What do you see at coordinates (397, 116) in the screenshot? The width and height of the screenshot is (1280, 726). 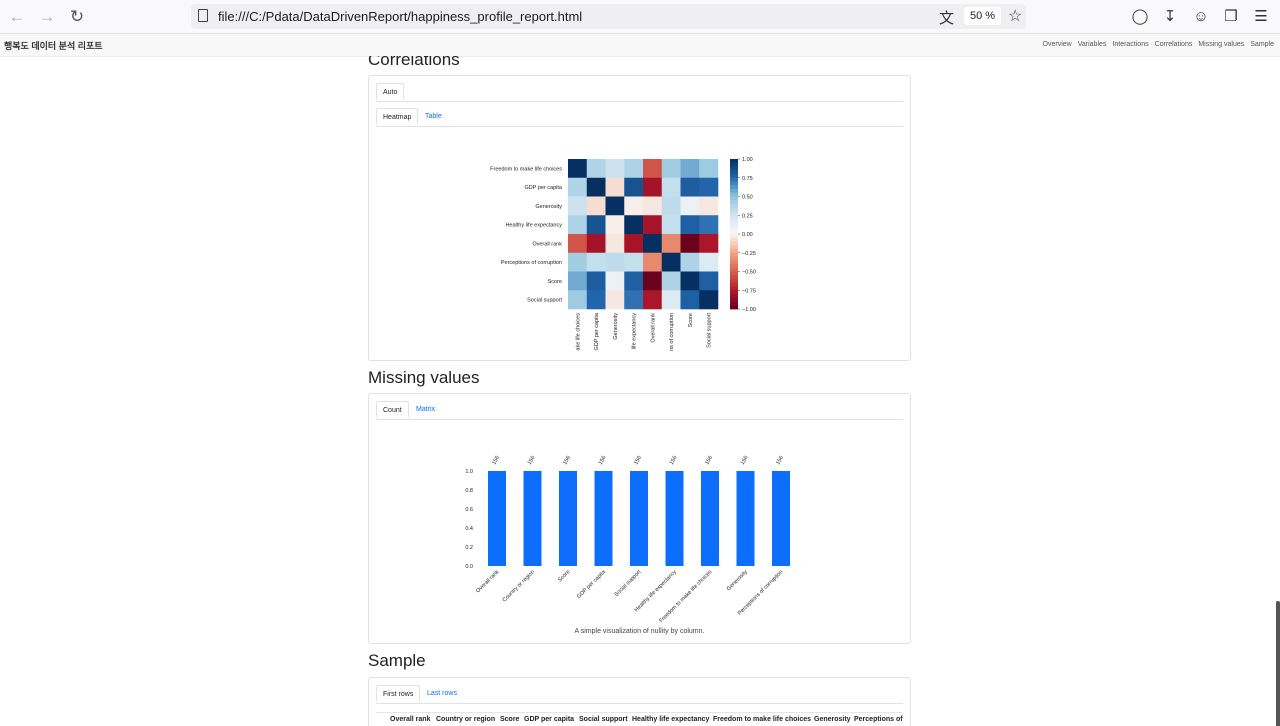 I see `tab-heatmap: Heatmap` at bounding box center [397, 116].